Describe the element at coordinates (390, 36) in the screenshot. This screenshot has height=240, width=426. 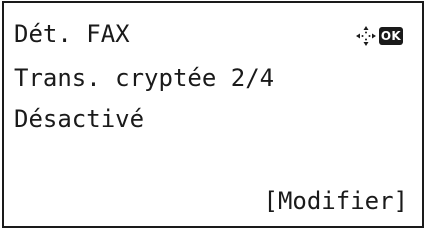
I see `ok-key-icon: OK` at that location.